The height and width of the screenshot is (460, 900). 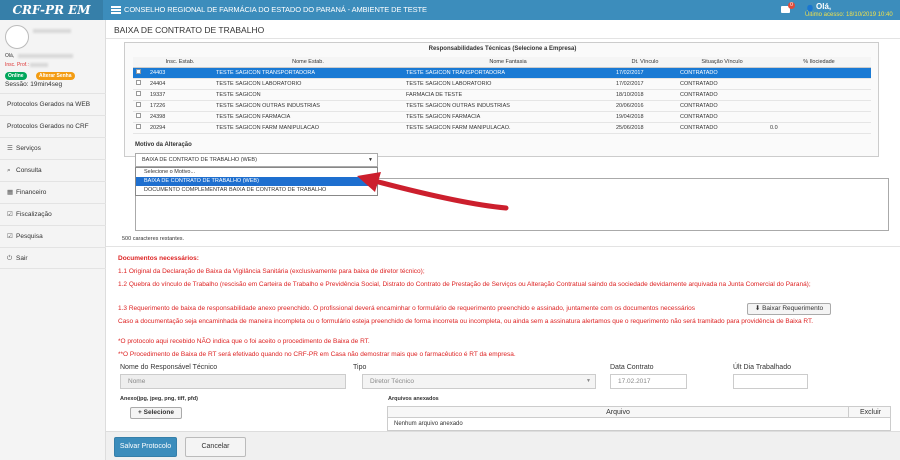 What do you see at coordinates (10, 236) in the screenshot?
I see `check-square-icon: ☑` at bounding box center [10, 236].